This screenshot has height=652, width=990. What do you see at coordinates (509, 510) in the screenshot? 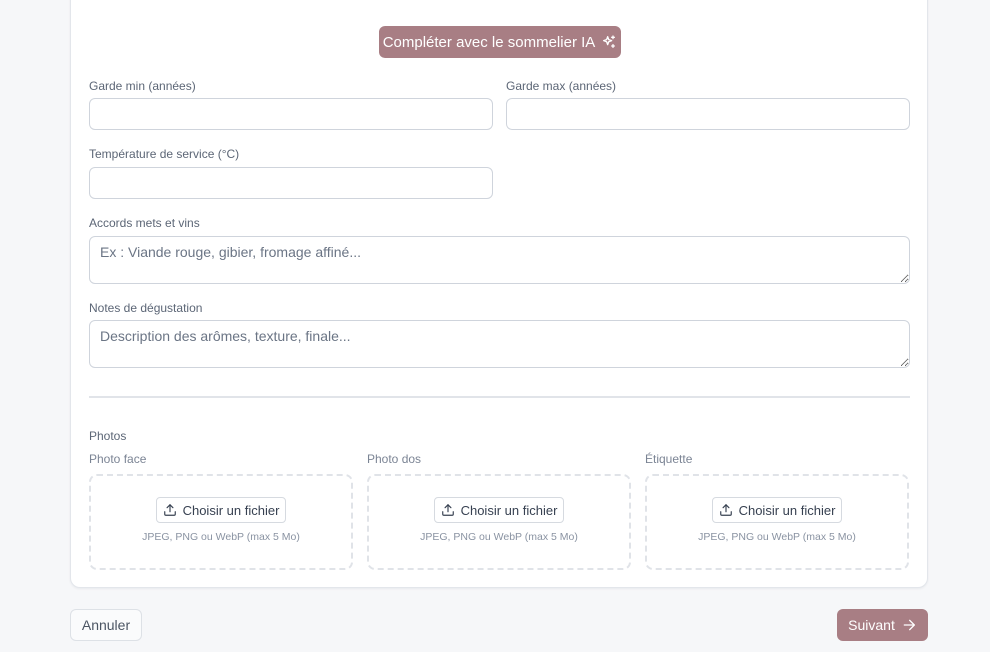
I see `photo-dos-choose-label: Choisir un fichier` at bounding box center [509, 510].